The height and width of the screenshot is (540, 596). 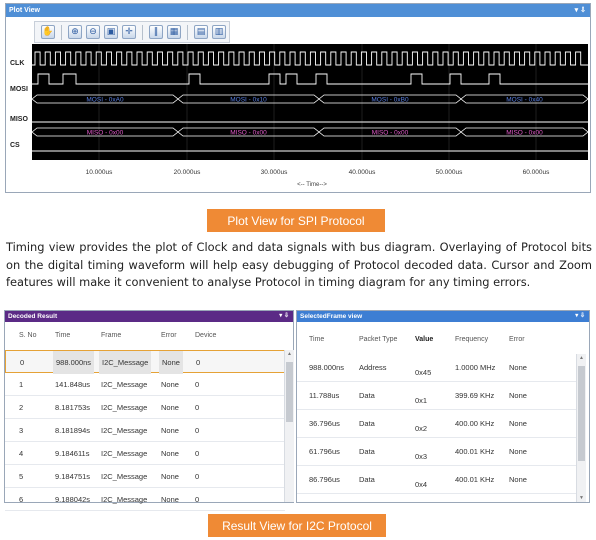 I want to click on toolbar-separator, so click(x=142, y=32).